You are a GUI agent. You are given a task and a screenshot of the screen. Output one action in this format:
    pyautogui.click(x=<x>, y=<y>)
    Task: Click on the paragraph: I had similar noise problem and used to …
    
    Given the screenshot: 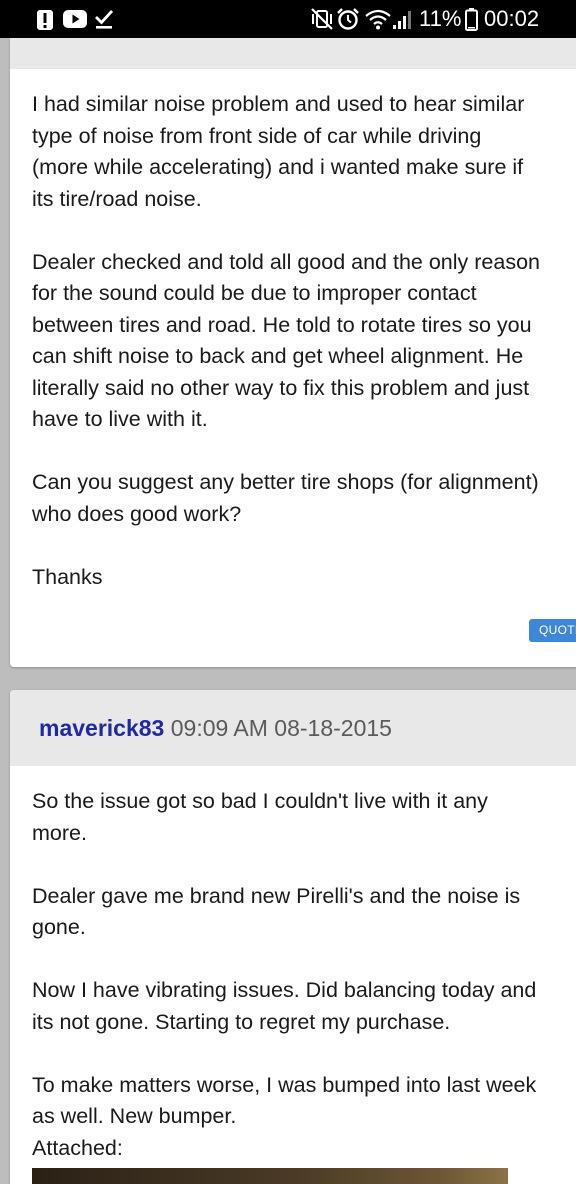 What is the action you would take?
    pyautogui.click(x=304, y=152)
    